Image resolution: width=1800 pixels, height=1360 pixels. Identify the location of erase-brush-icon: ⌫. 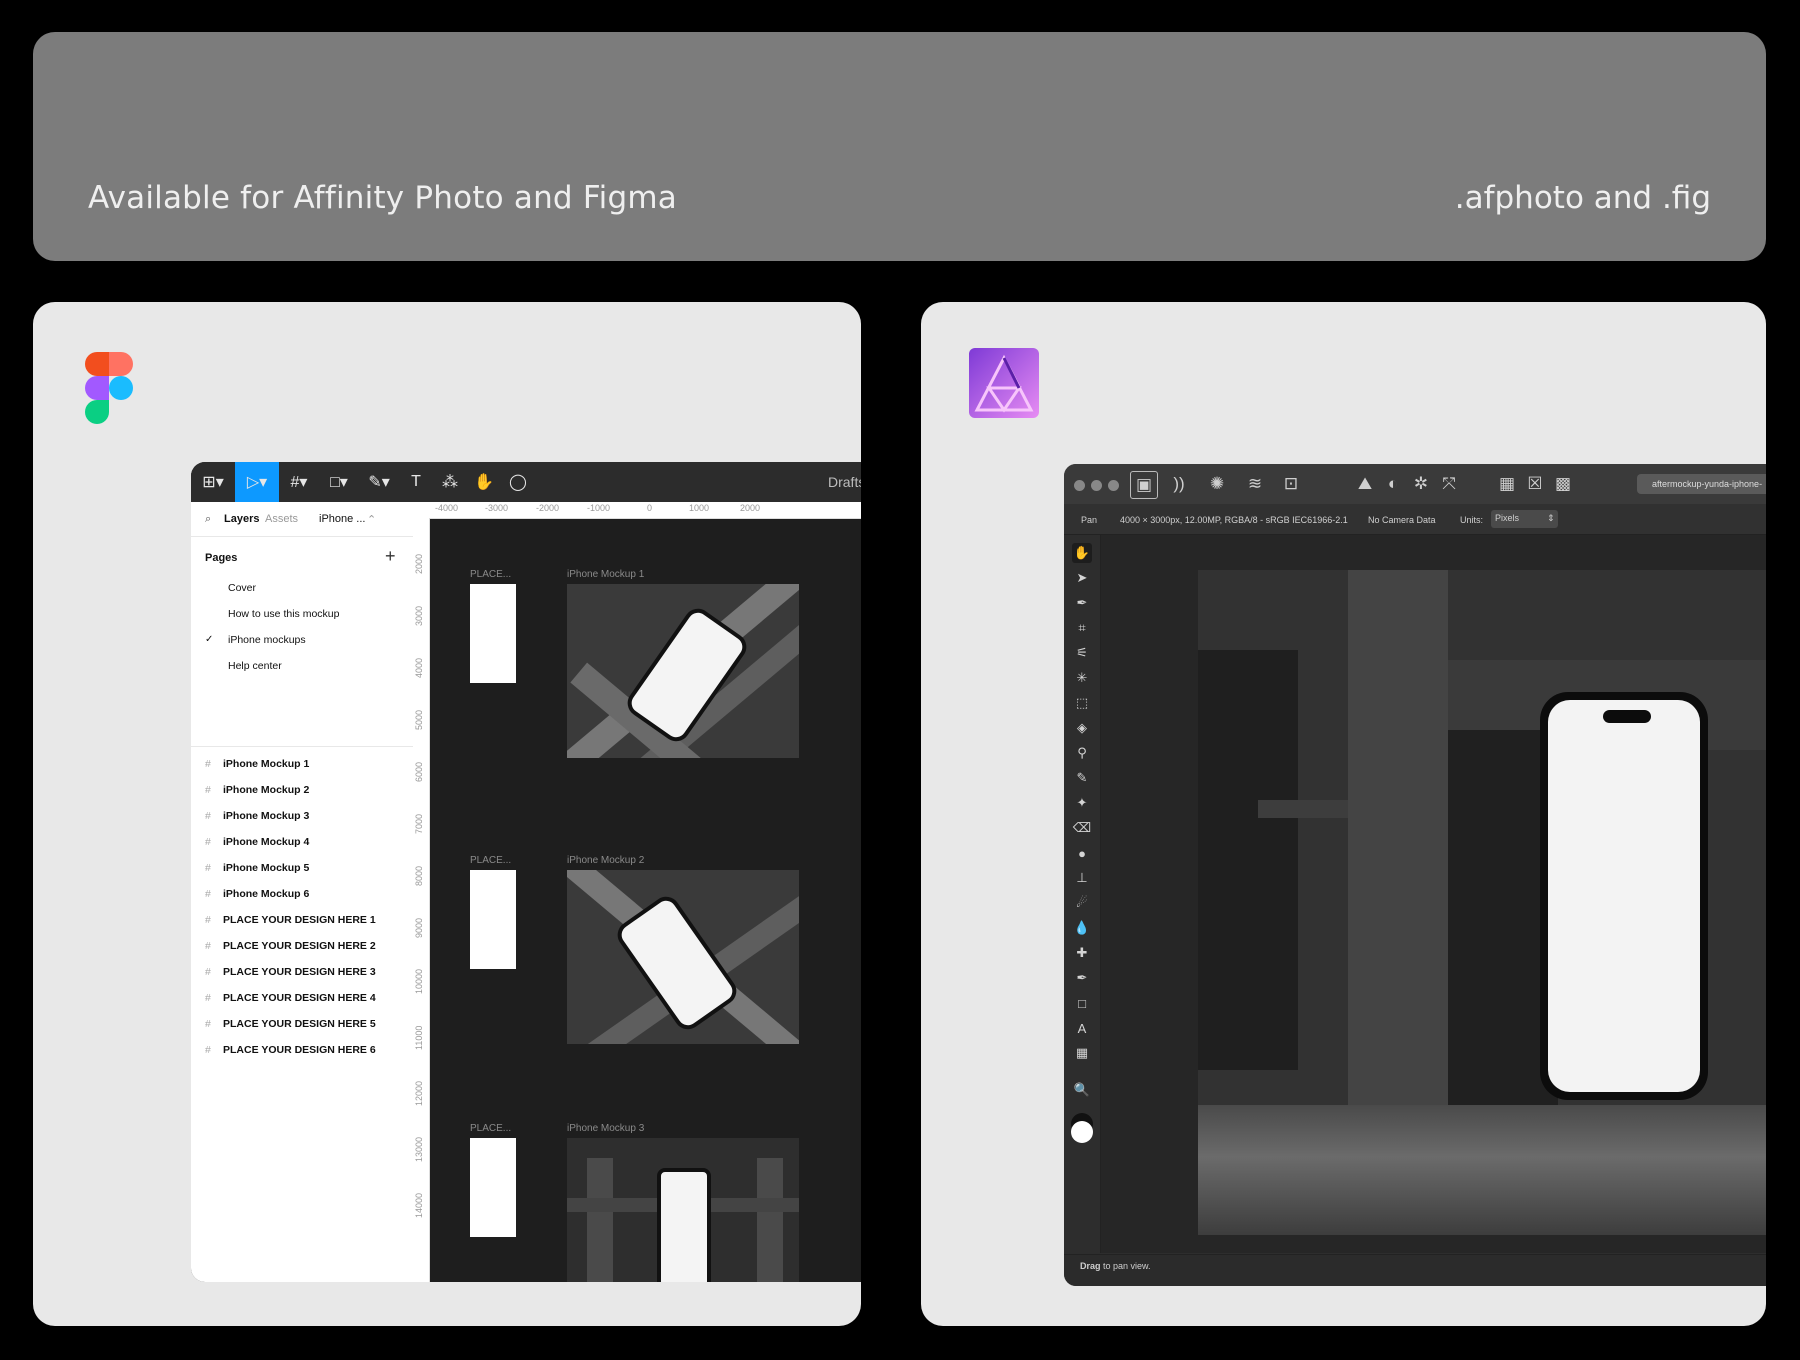
(1082, 828).